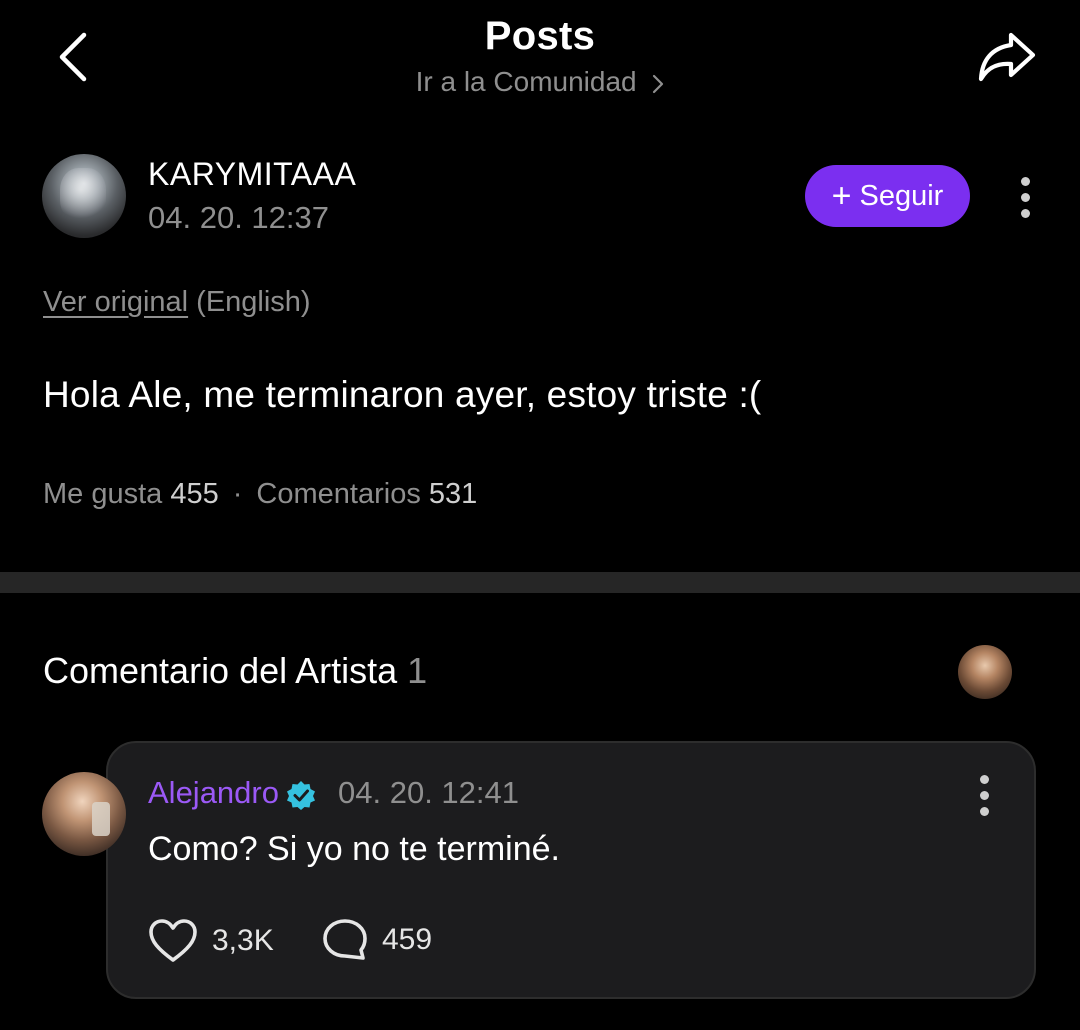 This screenshot has height=1030, width=1080. I want to click on page-title: Posts, so click(540, 36).